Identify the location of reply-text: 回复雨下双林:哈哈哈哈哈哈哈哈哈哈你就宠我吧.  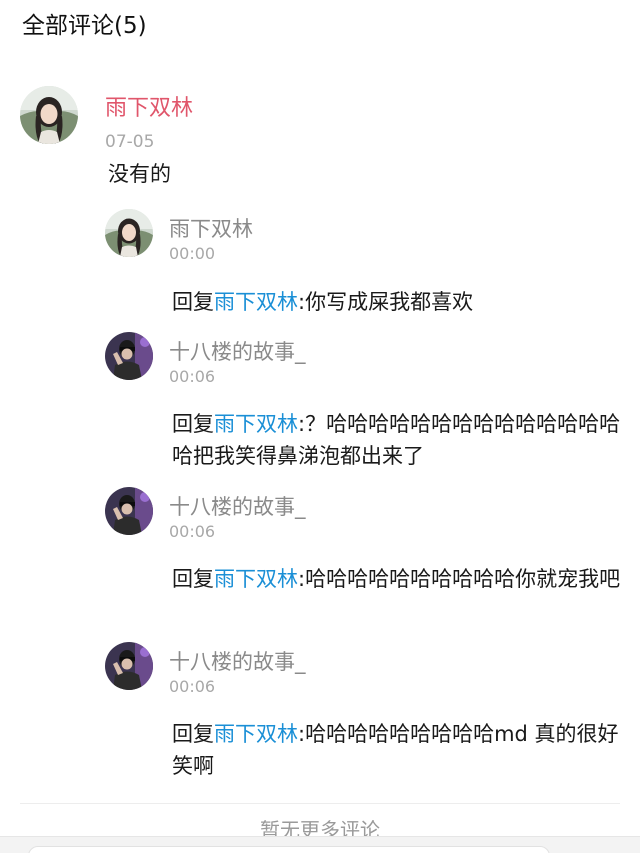
(399, 579).